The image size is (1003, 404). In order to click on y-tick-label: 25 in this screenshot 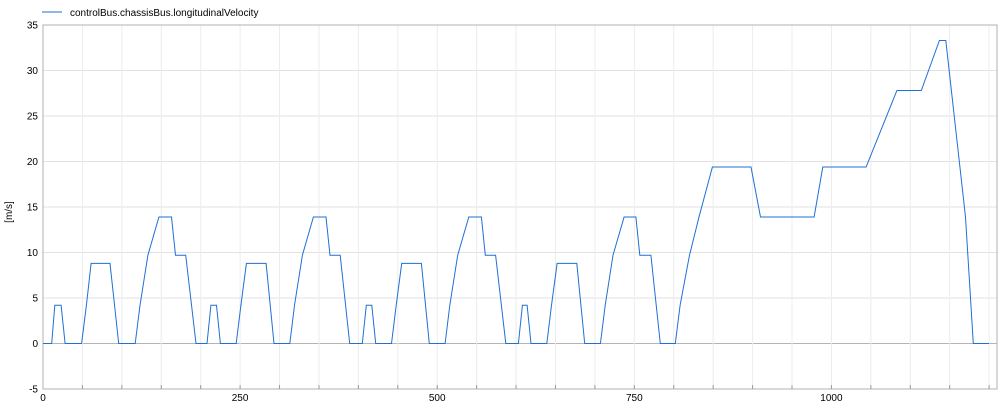, I will do `click(33, 117)`.